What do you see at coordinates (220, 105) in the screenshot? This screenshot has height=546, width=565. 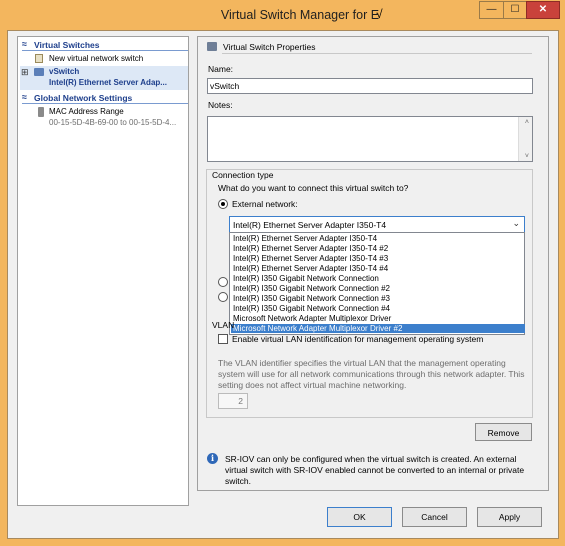 I see `notes-label: Notes:` at bounding box center [220, 105].